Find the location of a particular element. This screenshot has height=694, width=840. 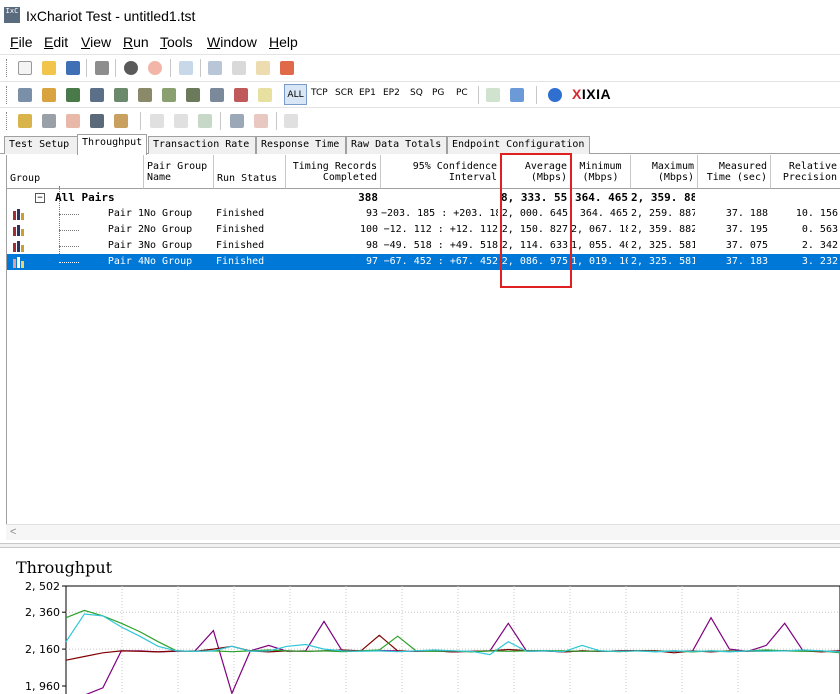

menu-window: Window is located at coordinates (232, 42).